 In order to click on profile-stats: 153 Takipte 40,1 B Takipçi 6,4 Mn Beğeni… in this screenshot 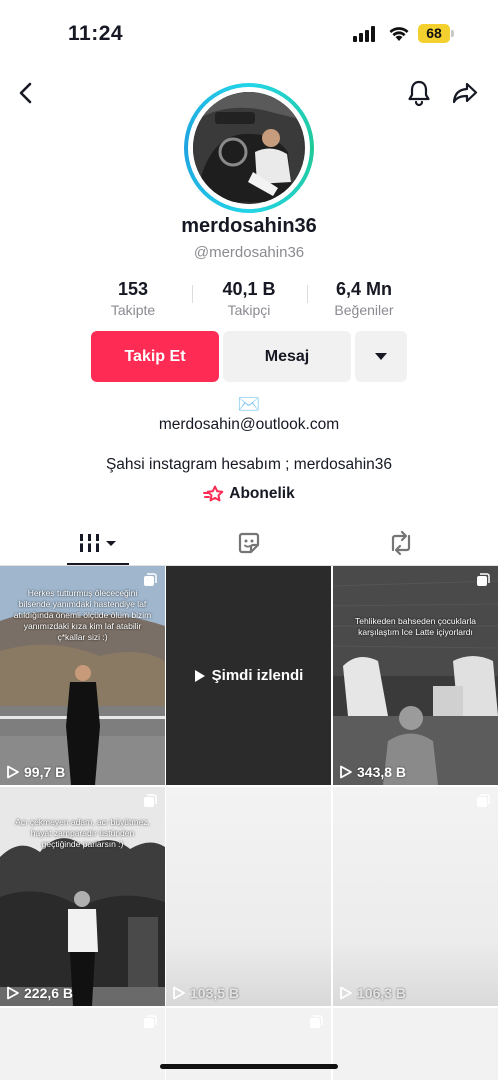, I will do `click(249, 299)`.